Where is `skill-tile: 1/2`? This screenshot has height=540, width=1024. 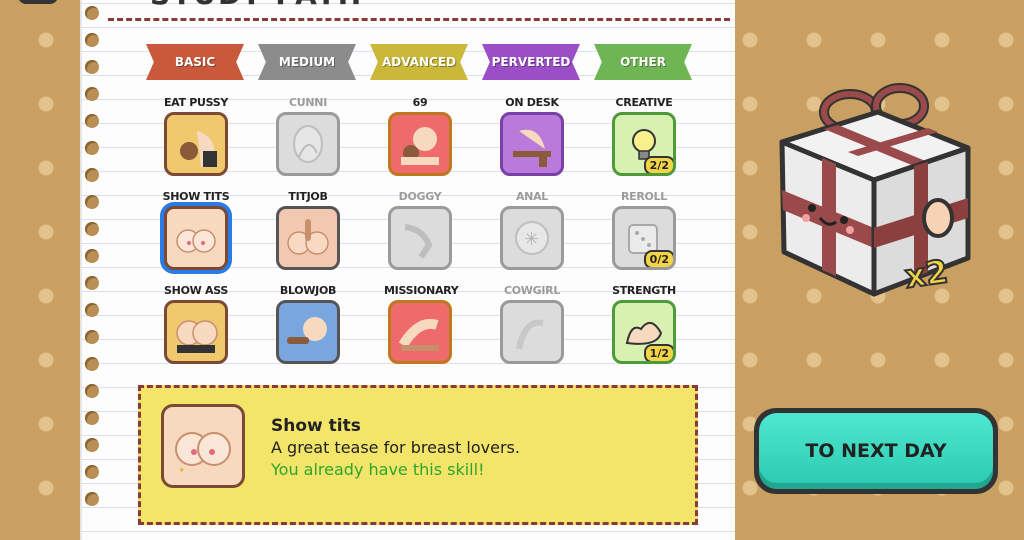
skill-tile: 1/2 is located at coordinates (644, 332).